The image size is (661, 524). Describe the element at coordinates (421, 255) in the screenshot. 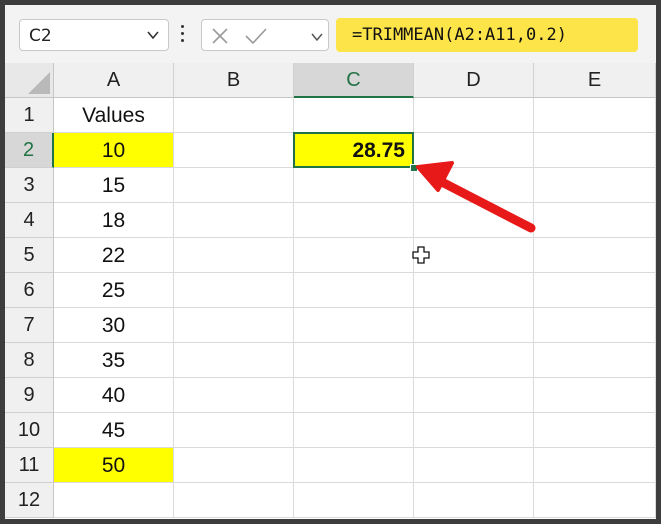

I see `cursor-icon` at that location.